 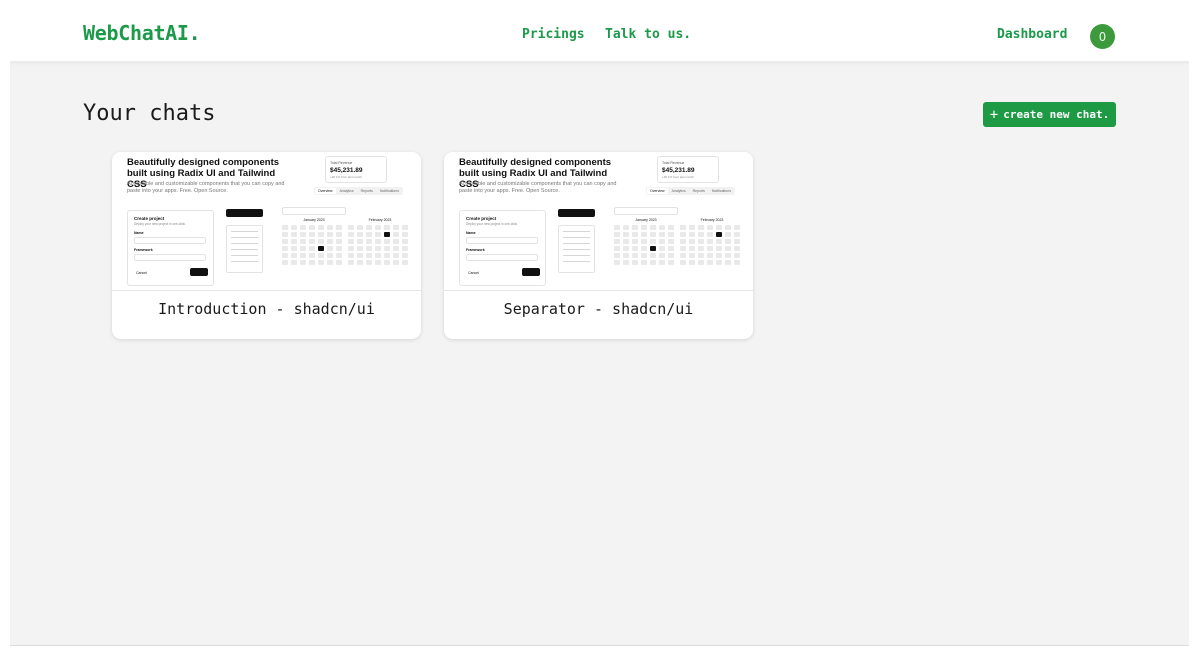 What do you see at coordinates (149, 218) in the screenshot?
I see `form-title: Create project` at bounding box center [149, 218].